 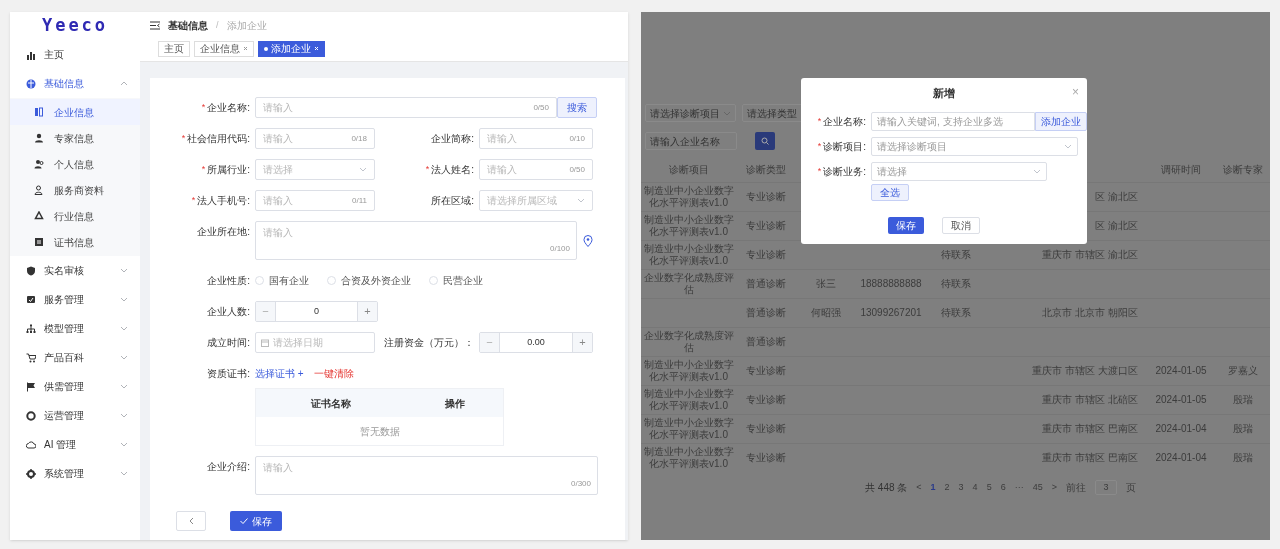 What do you see at coordinates (1075, 488) in the screenshot?
I see `goto-label: 前往` at bounding box center [1075, 488].